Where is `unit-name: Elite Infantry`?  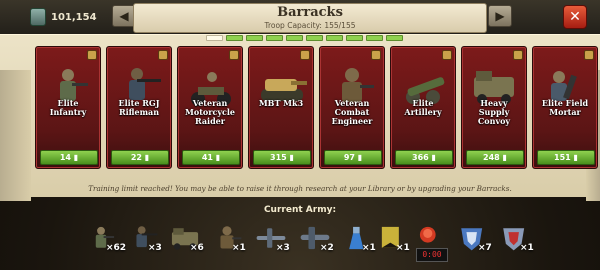 unit-name: Elite Infantry is located at coordinates (68, 107).